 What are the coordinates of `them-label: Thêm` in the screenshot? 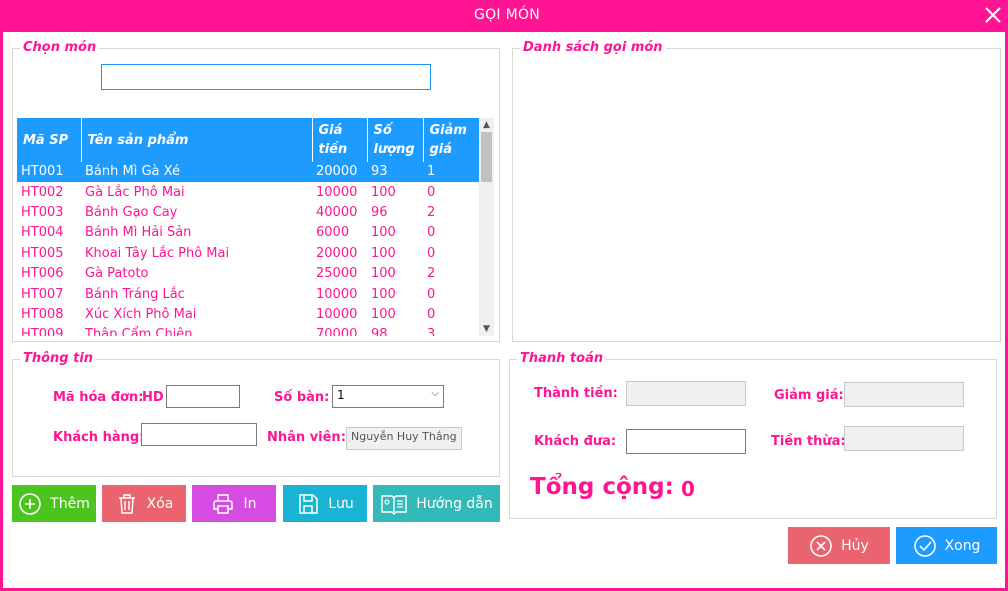 It's located at (70, 503).